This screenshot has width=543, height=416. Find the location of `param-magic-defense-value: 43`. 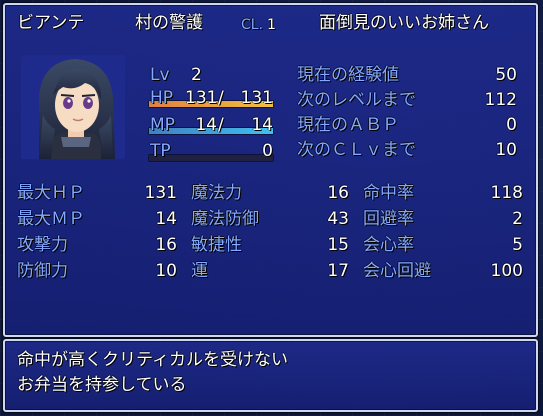

param-magic-defense-value: 43 is located at coordinates (338, 219).